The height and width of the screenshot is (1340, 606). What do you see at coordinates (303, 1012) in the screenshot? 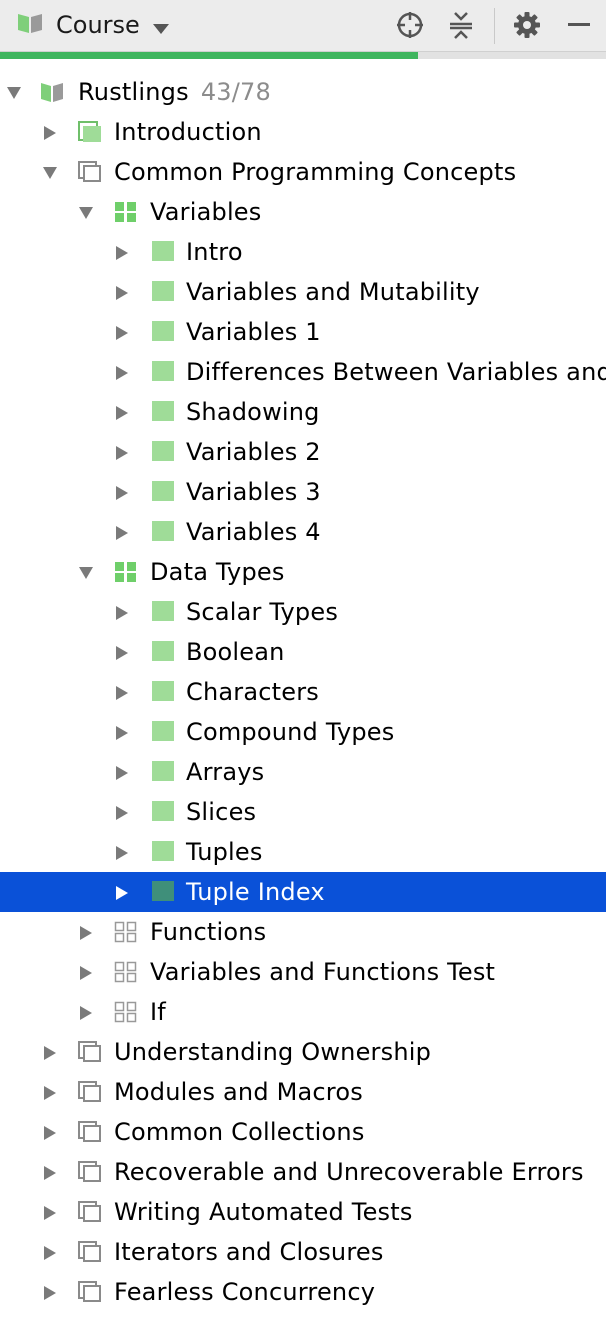
I see `tree-node: If` at bounding box center [303, 1012].